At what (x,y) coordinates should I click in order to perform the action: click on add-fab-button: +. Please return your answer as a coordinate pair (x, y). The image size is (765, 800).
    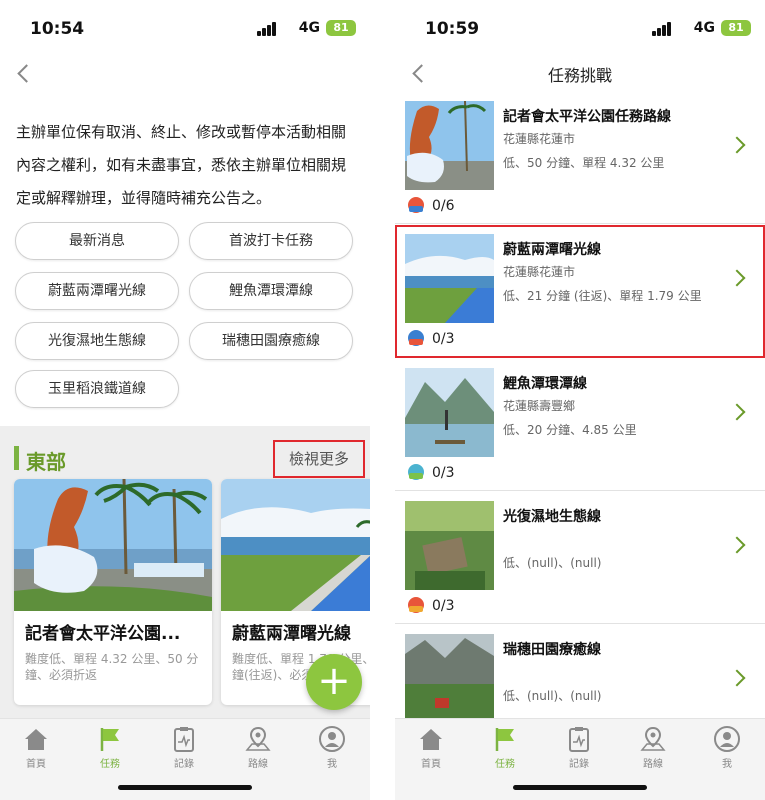
    Looking at the image, I should click on (334, 682).